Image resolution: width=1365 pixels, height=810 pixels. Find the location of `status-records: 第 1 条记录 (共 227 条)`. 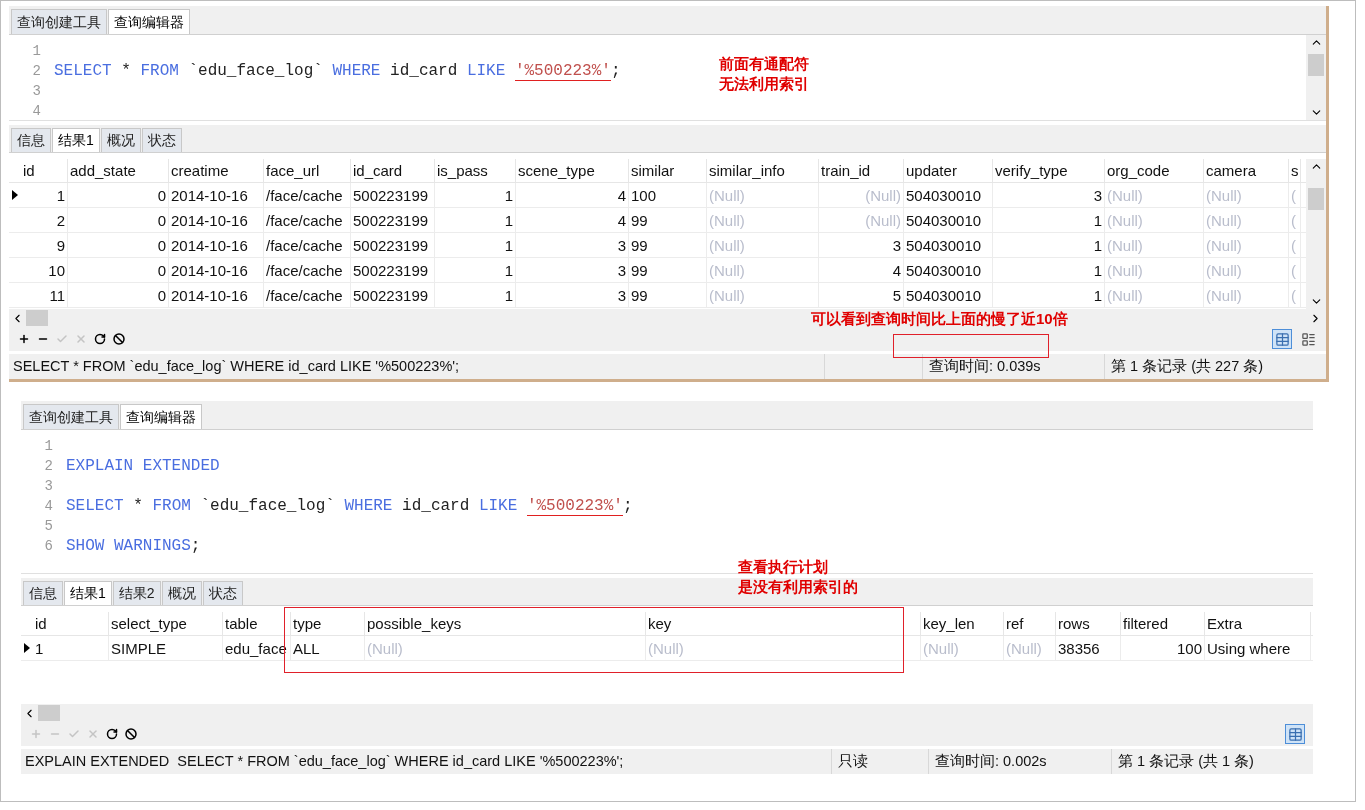

status-records: 第 1 条记录 (共 227 条) is located at coordinates (1187, 366).